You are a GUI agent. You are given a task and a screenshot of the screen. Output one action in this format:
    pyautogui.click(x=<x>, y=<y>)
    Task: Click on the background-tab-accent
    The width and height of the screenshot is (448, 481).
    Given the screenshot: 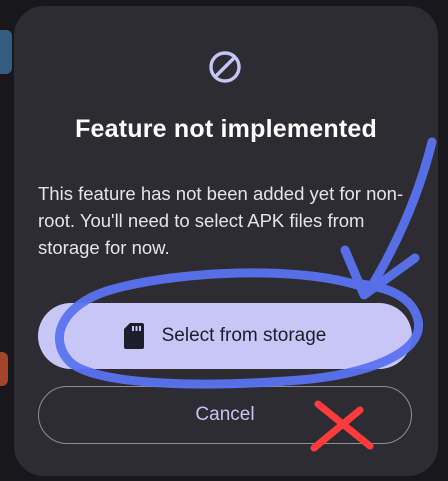 What is the action you would take?
    pyautogui.click(x=6, y=52)
    